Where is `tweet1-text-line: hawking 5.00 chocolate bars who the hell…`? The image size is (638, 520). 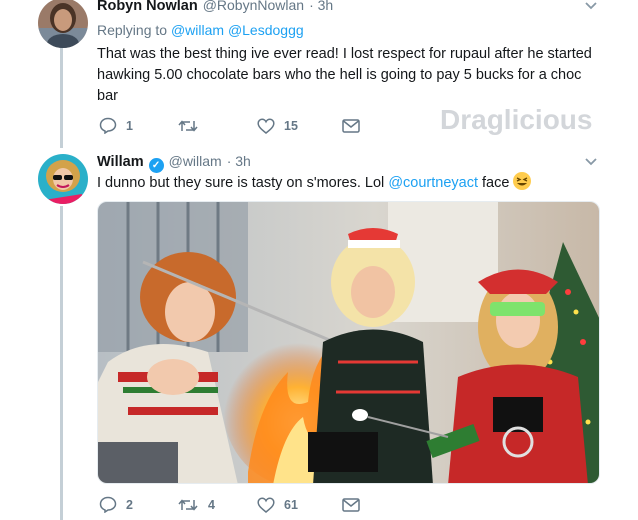
tweet1-text-line: hawking 5.00 chocolate bars who the hell… is located at coordinates (339, 75).